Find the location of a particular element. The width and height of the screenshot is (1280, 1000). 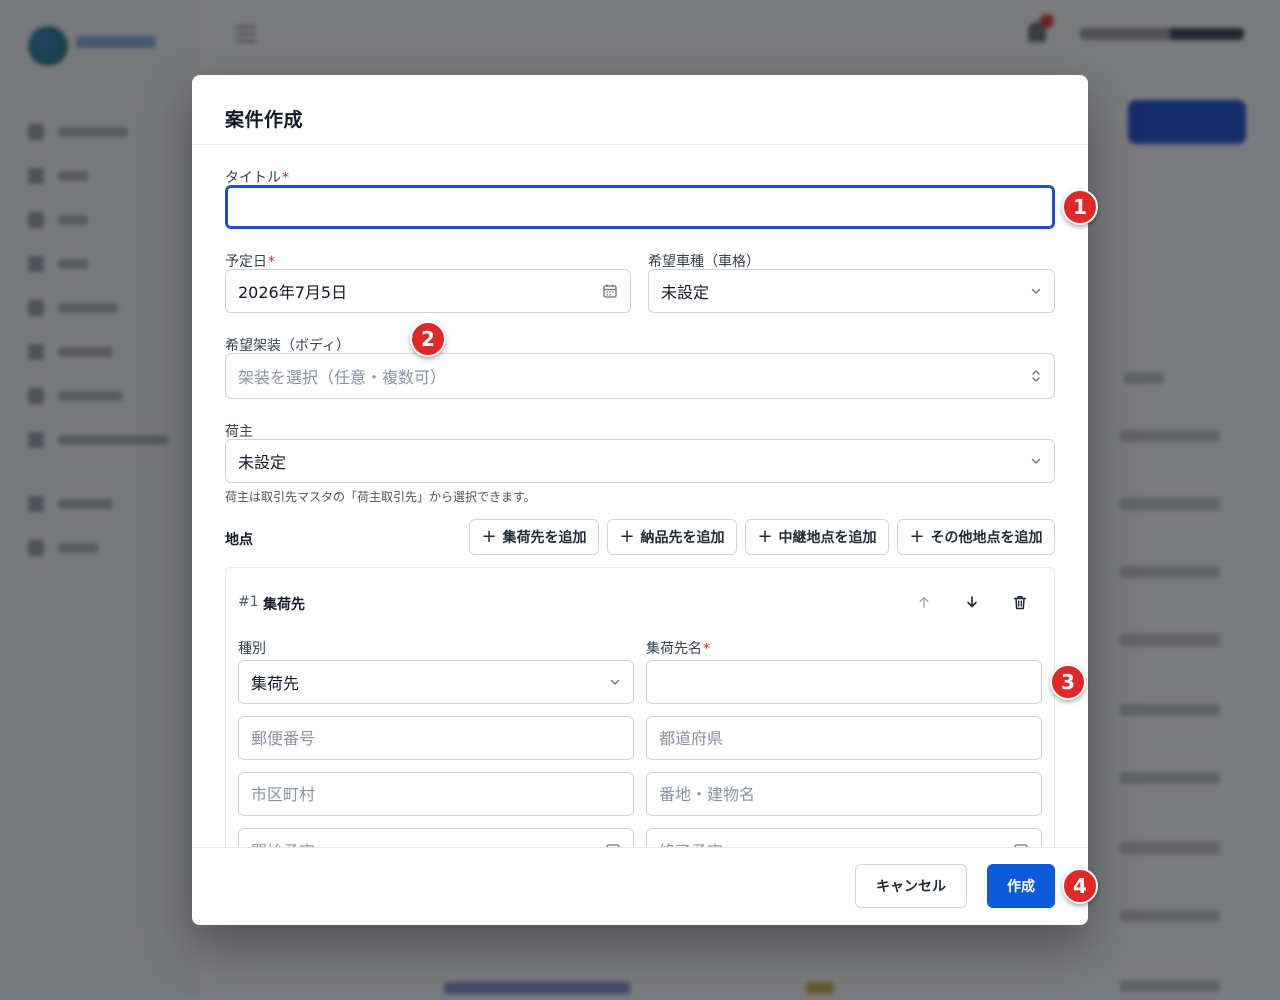

dialog-header: 案件作成 is located at coordinates (640, 110).